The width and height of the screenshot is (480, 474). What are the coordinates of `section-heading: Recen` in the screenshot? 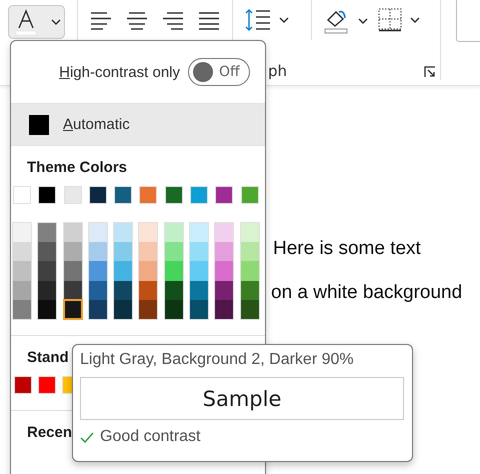 It's located at (49, 433).